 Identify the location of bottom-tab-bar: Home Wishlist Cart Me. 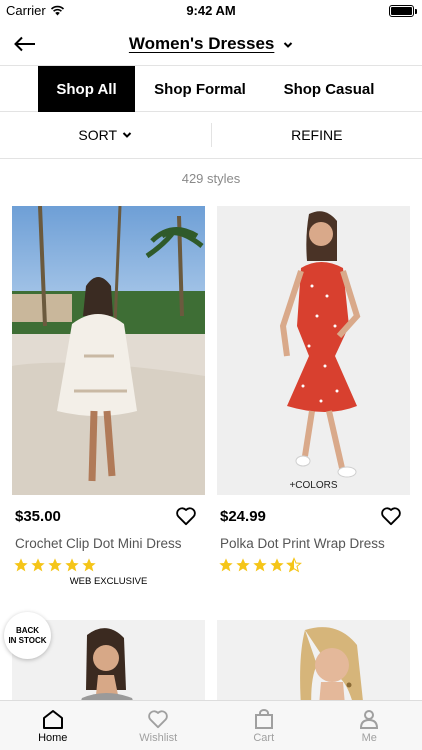
(211, 725).